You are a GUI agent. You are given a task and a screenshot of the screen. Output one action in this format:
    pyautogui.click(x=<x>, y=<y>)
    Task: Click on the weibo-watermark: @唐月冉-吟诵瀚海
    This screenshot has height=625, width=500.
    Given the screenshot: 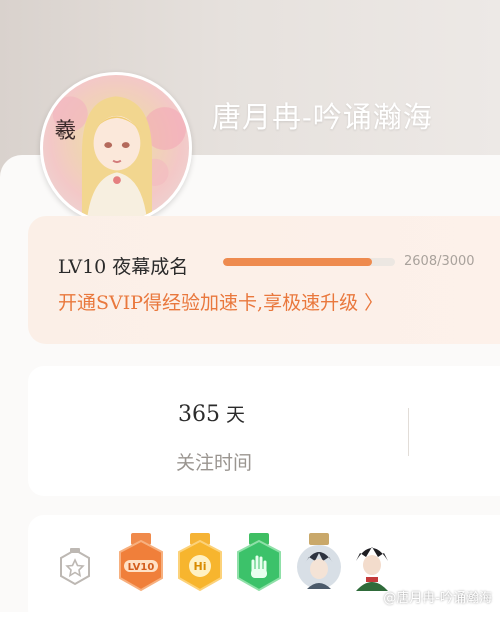 What is the action you would take?
    pyautogui.click(x=437, y=598)
    